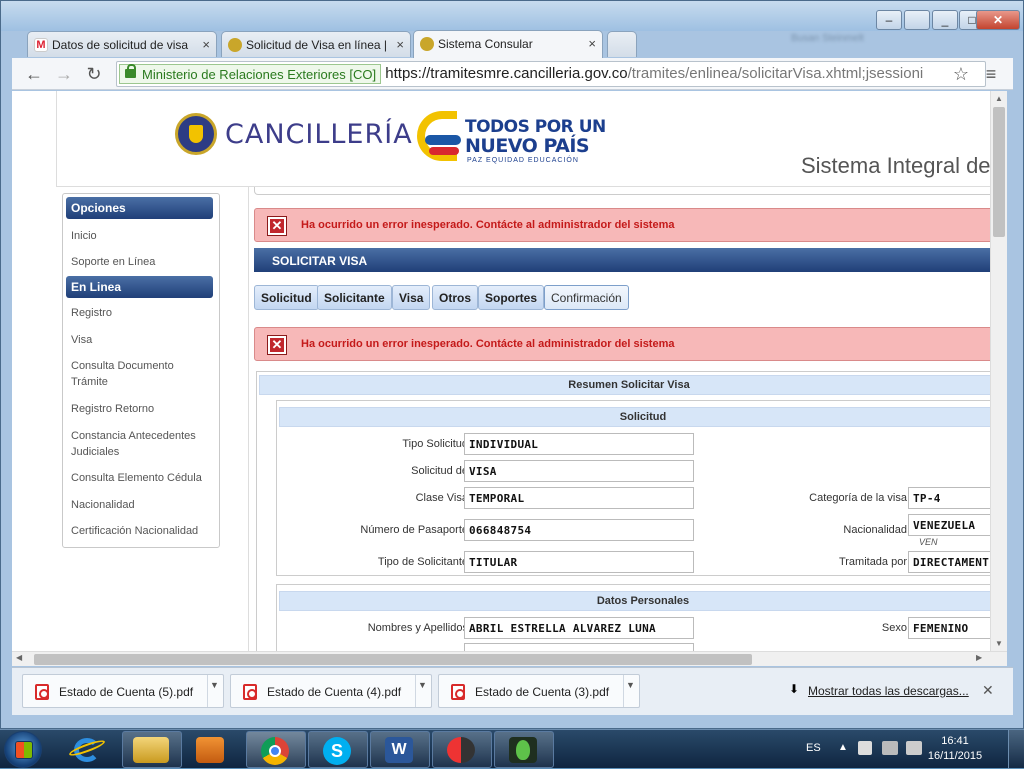 This screenshot has width=1024, height=769. What do you see at coordinates (991, 74) in the screenshot?
I see `menu-icon: ≡` at bounding box center [991, 74].